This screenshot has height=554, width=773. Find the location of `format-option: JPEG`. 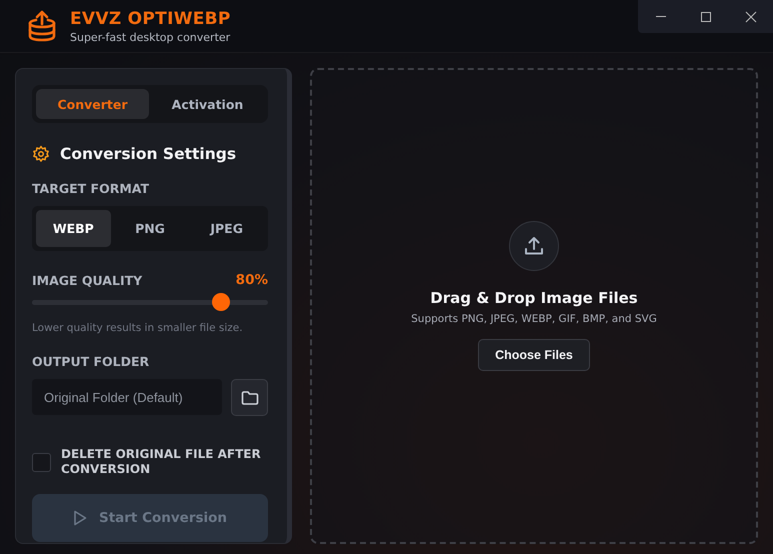

format-option: JPEG is located at coordinates (226, 228).